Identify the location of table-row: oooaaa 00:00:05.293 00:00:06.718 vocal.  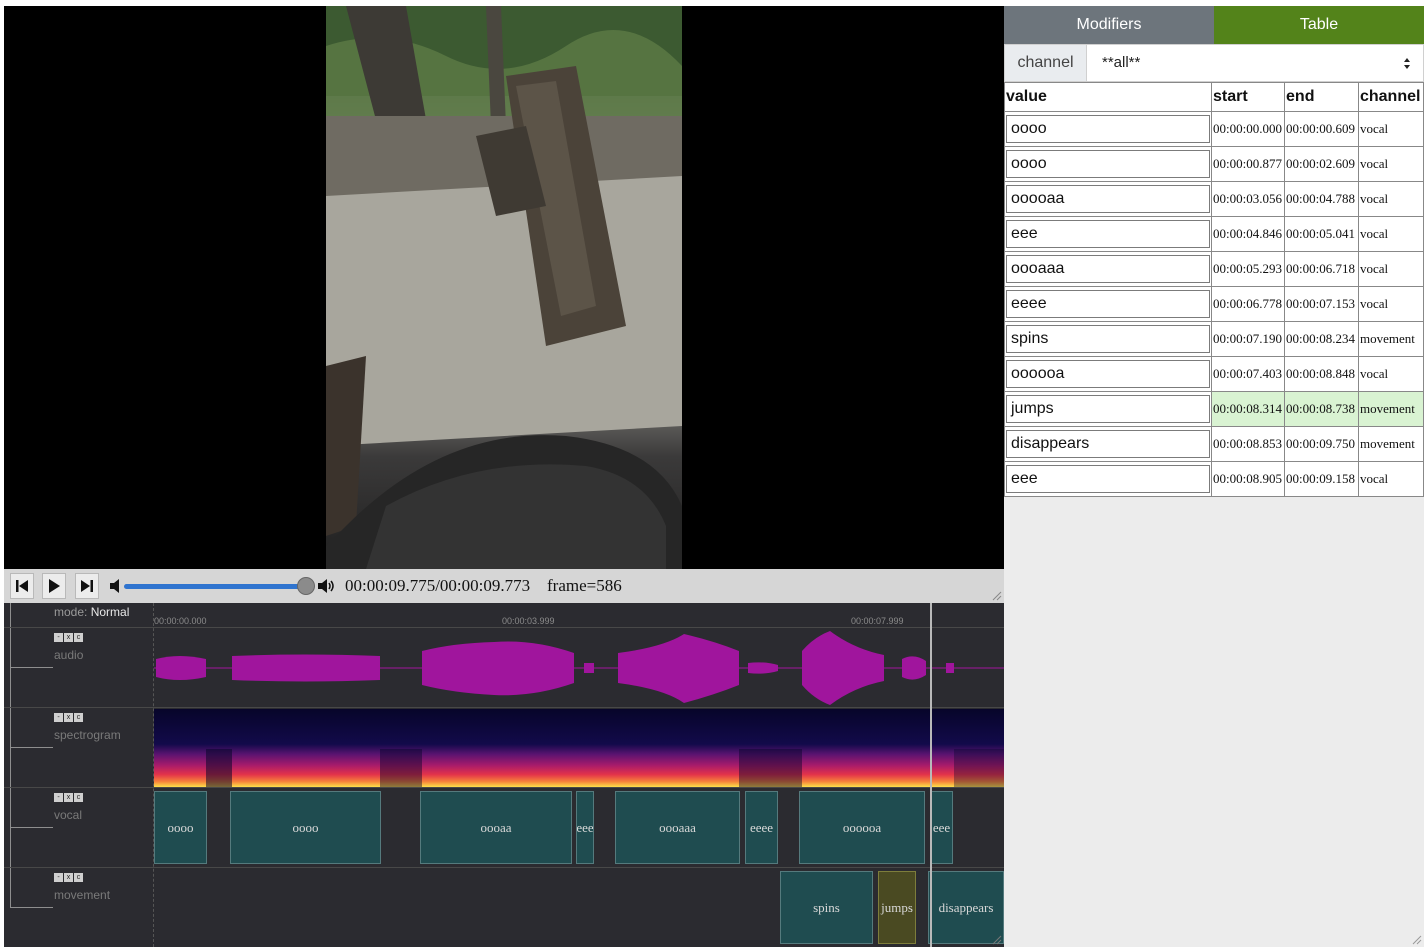
(1214, 269).